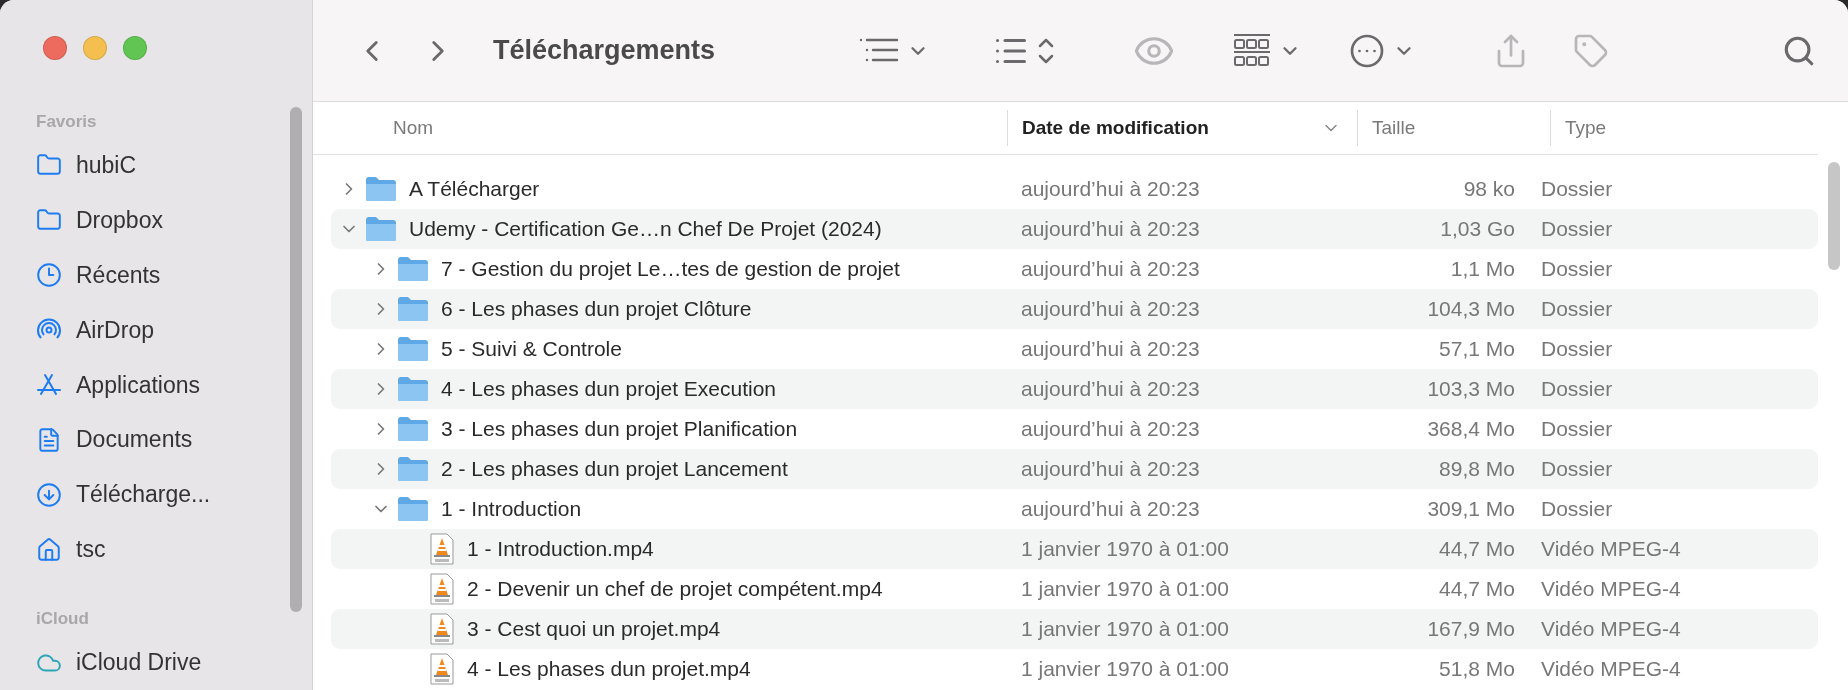 The image size is (1848, 690). What do you see at coordinates (49, 494) in the screenshot?
I see `download-icon` at bounding box center [49, 494].